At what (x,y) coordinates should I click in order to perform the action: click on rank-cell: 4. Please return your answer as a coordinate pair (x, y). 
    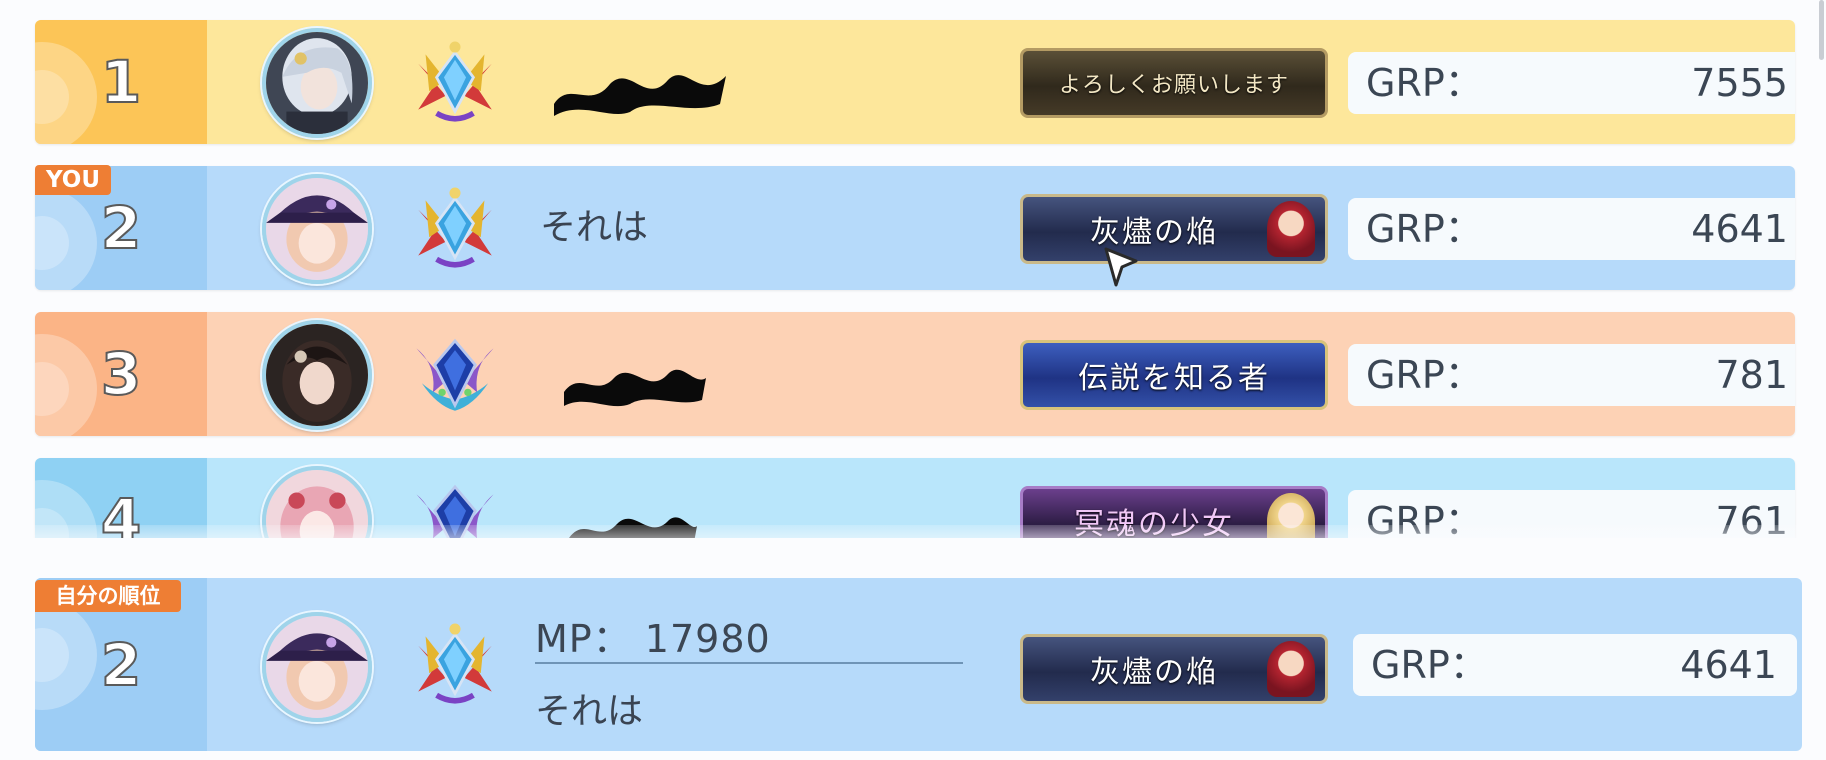
    Looking at the image, I should click on (121, 498).